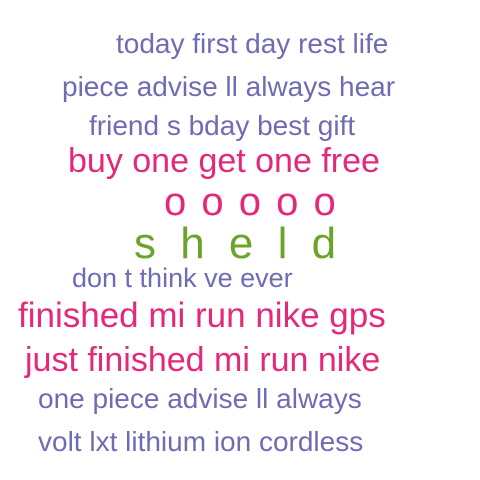 Image resolution: width=480 pixels, height=480 pixels. I want to click on phrase-buy-one-get-one: buy one get one free, so click(224, 161).